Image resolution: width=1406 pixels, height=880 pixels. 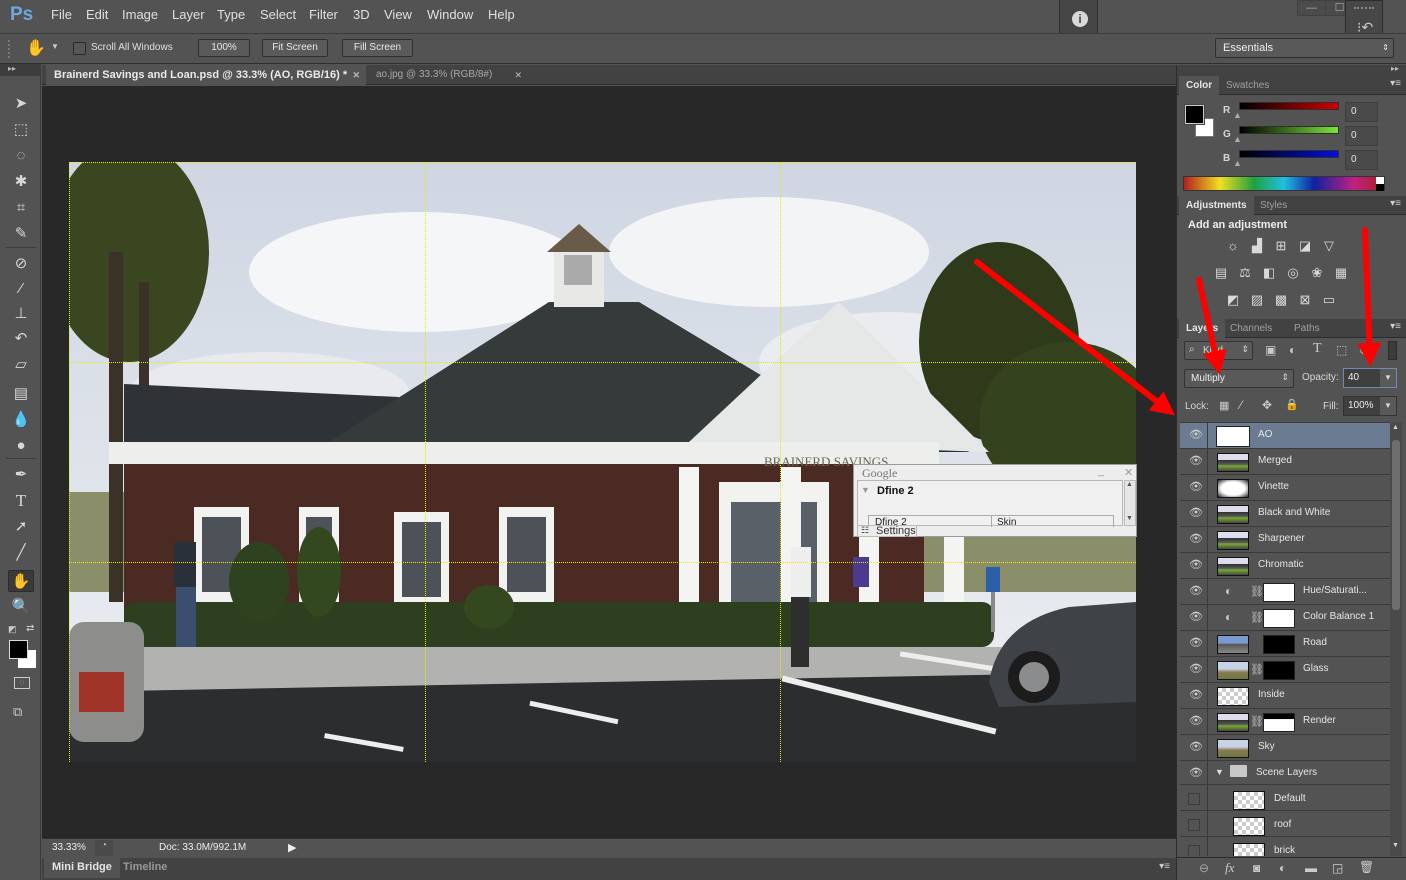 What do you see at coordinates (21, 104) in the screenshot?
I see `move-tool-icon: ➤` at bounding box center [21, 104].